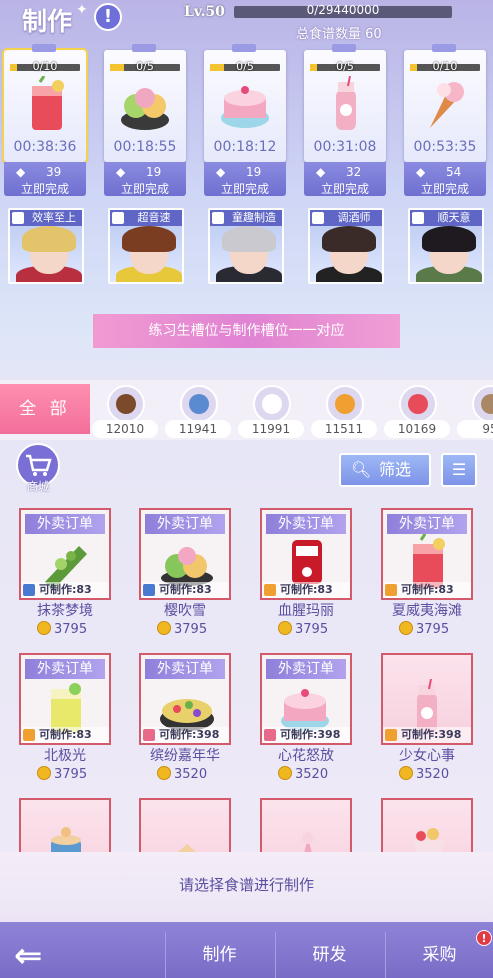 This screenshot has height=978, width=493. I want to click on trainee-portrait-3: 童趣制造, so click(246, 246).